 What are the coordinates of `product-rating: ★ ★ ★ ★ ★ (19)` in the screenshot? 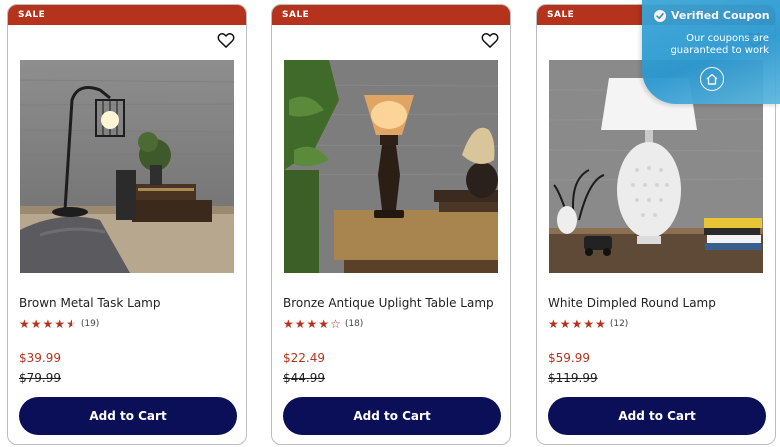 It's located at (59, 324).